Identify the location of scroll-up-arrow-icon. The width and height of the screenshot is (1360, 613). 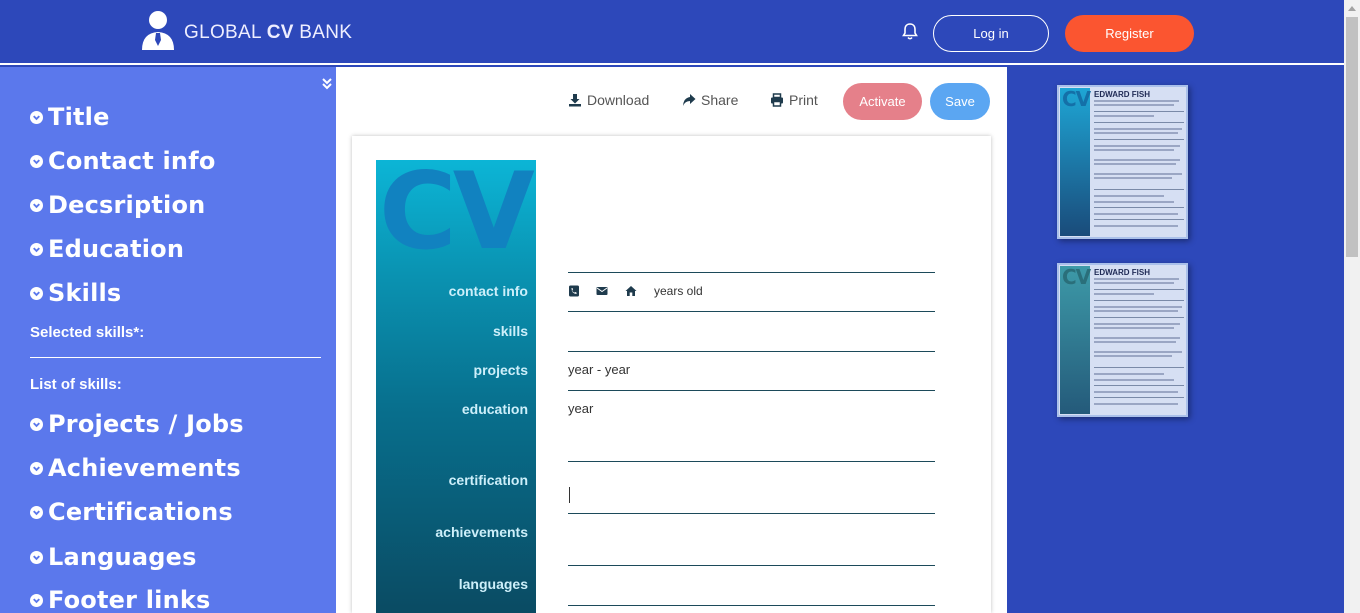
(1352, 8).